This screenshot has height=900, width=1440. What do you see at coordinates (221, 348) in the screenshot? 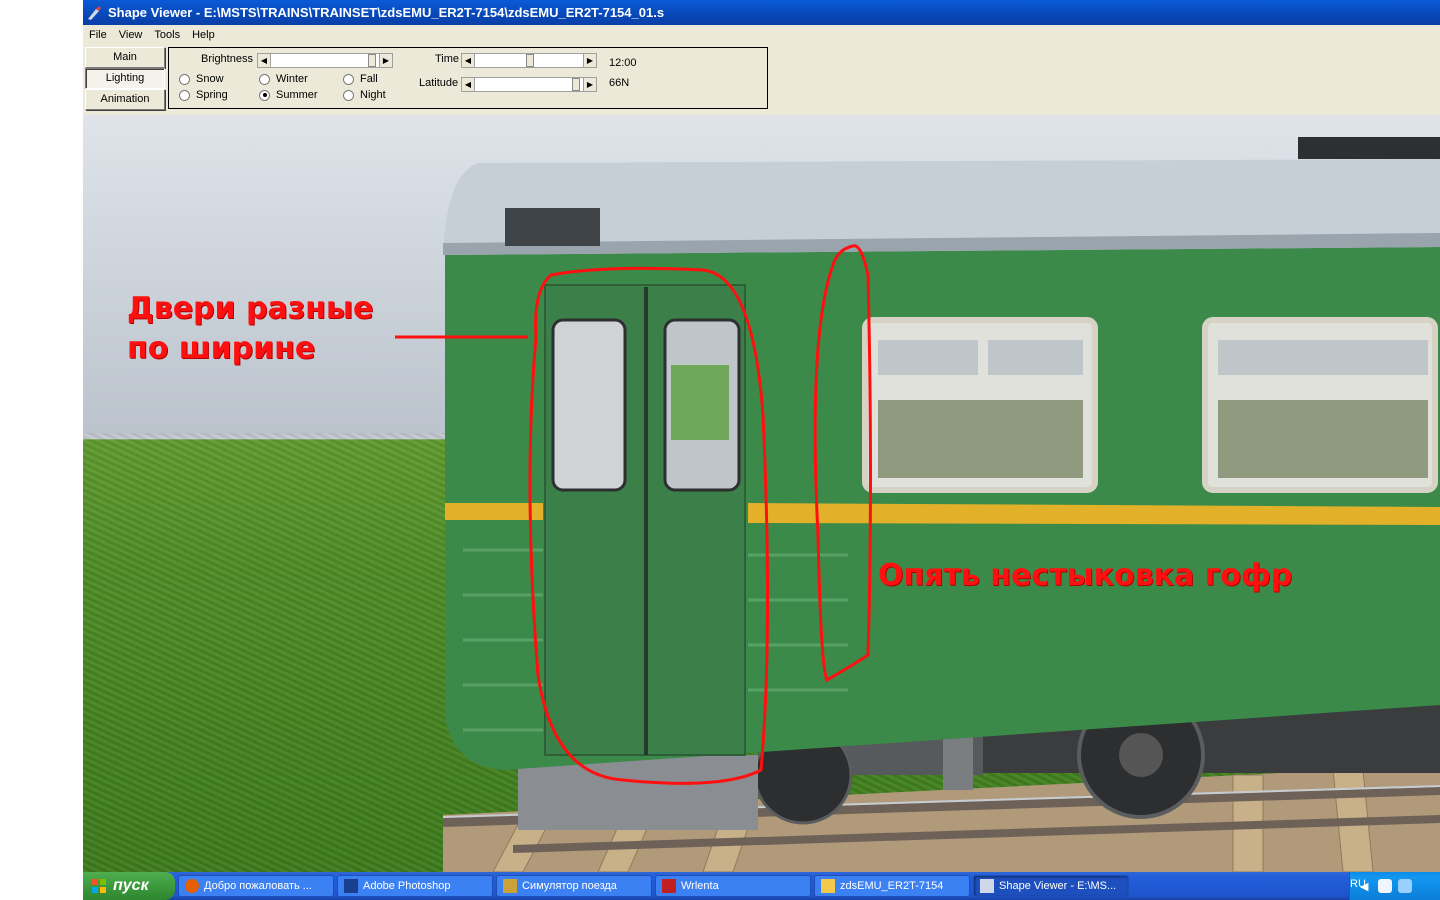
I see `annotation-doors-line2: по ширине` at bounding box center [221, 348].